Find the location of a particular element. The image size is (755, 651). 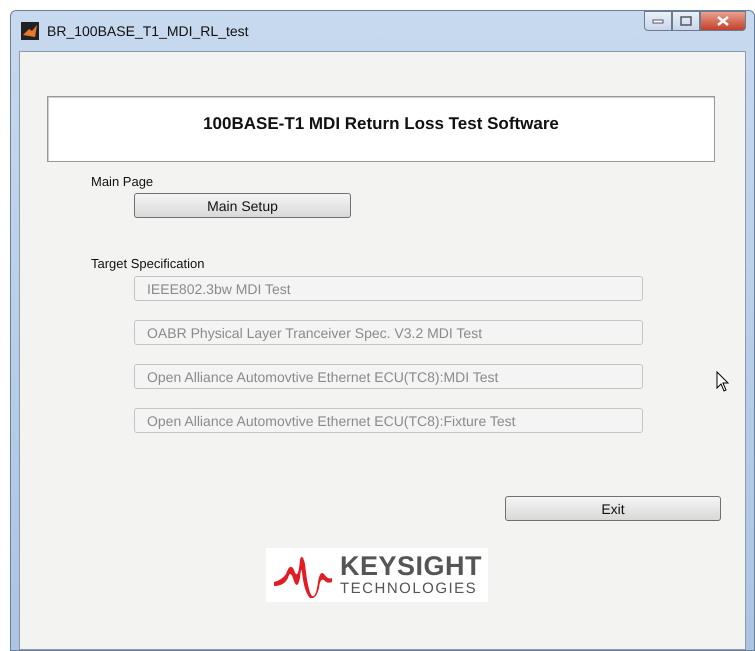

maximize-icon is located at coordinates (686, 21).